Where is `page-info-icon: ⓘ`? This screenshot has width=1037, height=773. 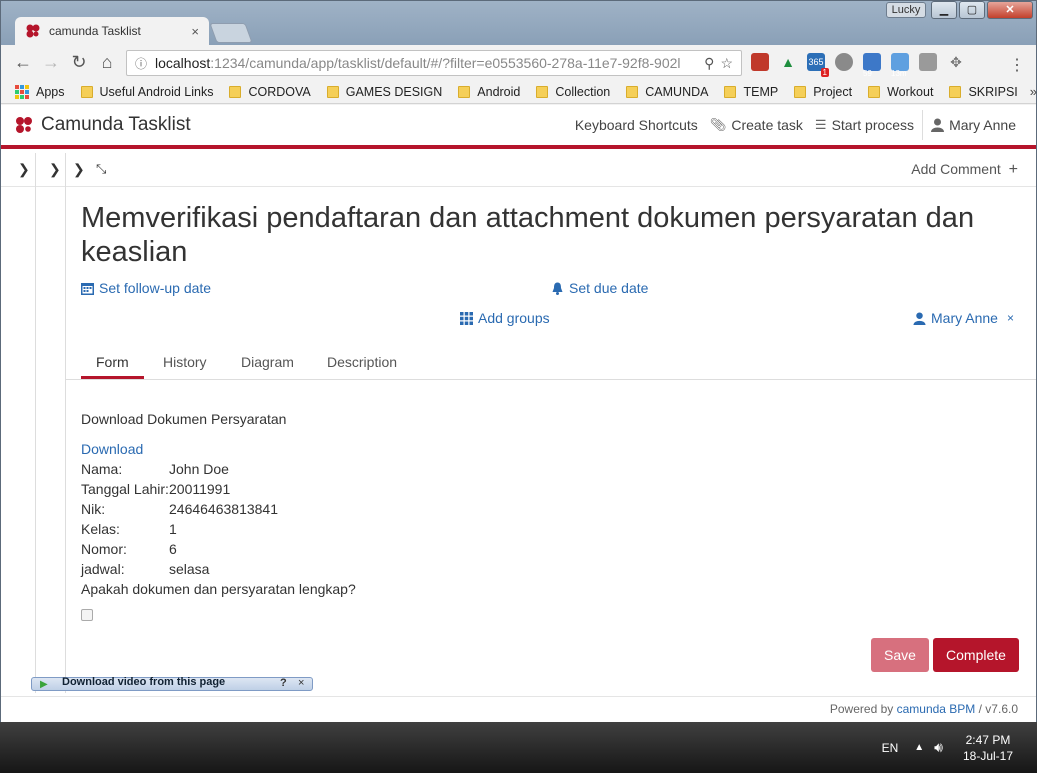
page-info-icon: ⓘ is located at coordinates (142, 63).